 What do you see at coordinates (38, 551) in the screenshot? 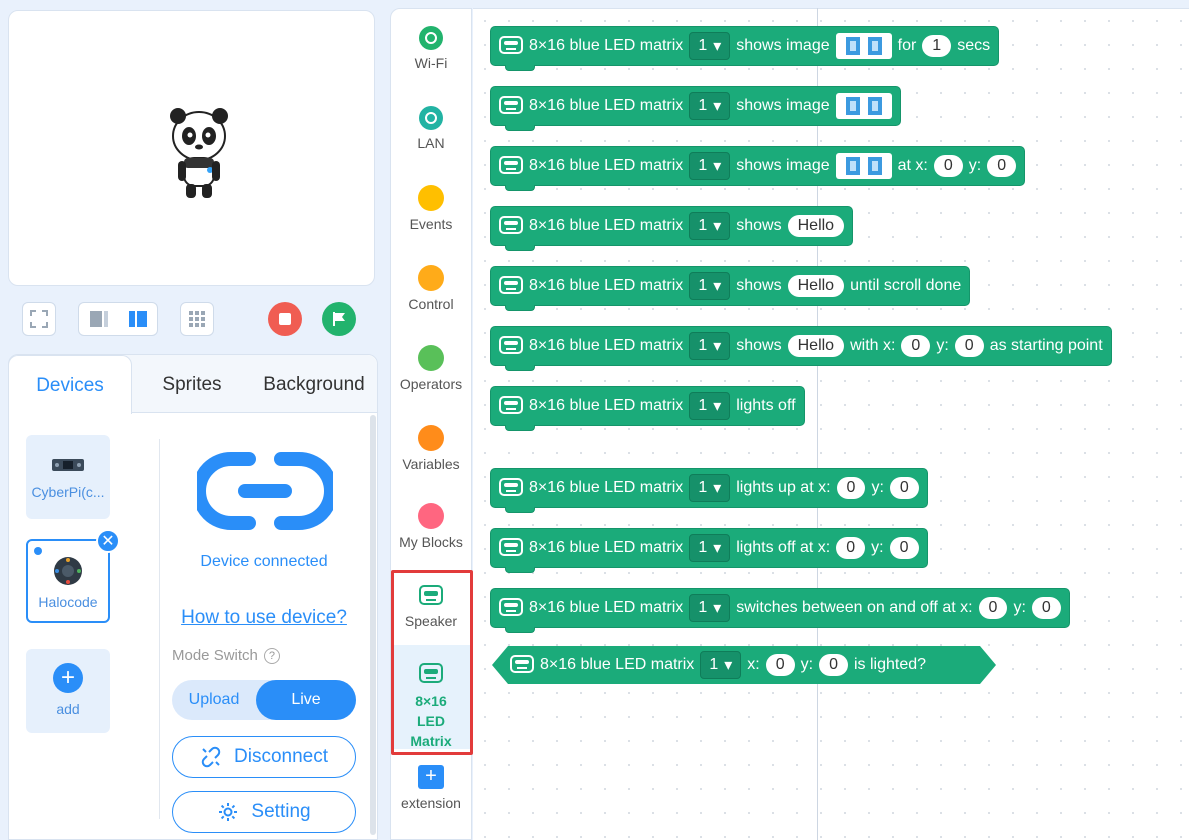
I see `connected-dot` at bounding box center [38, 551].